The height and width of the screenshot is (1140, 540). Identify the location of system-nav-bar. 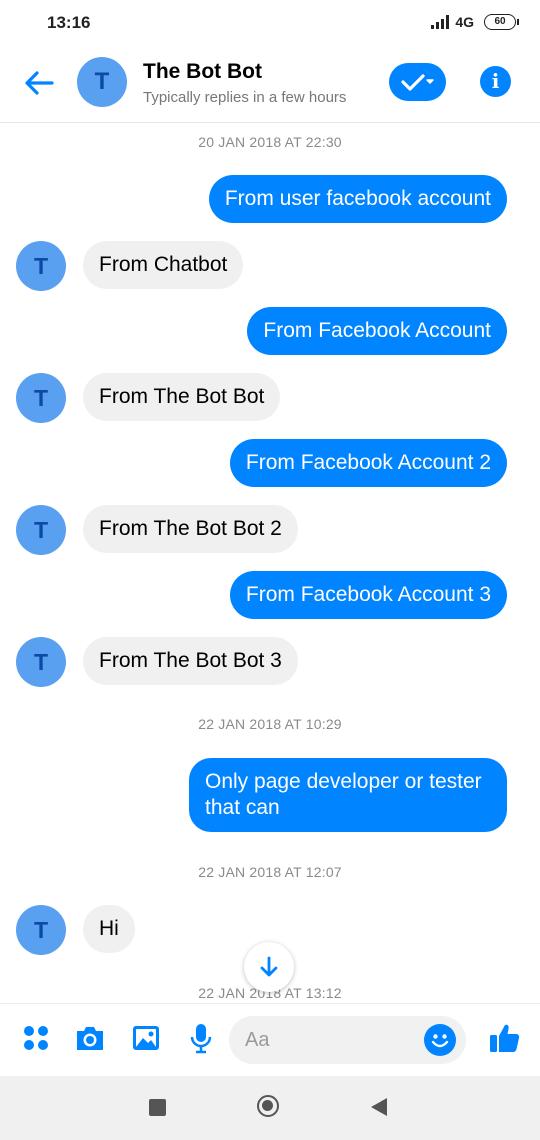
(270, 1108).